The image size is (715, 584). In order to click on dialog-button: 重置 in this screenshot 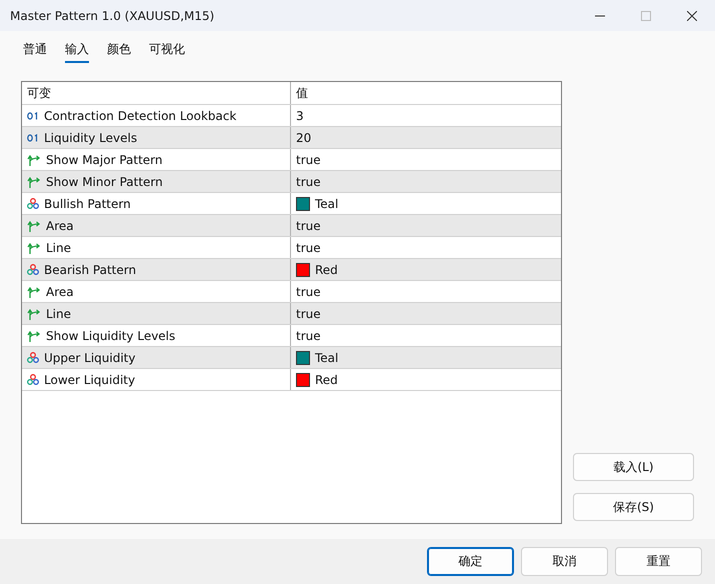, I will do `click(658, 561)`.